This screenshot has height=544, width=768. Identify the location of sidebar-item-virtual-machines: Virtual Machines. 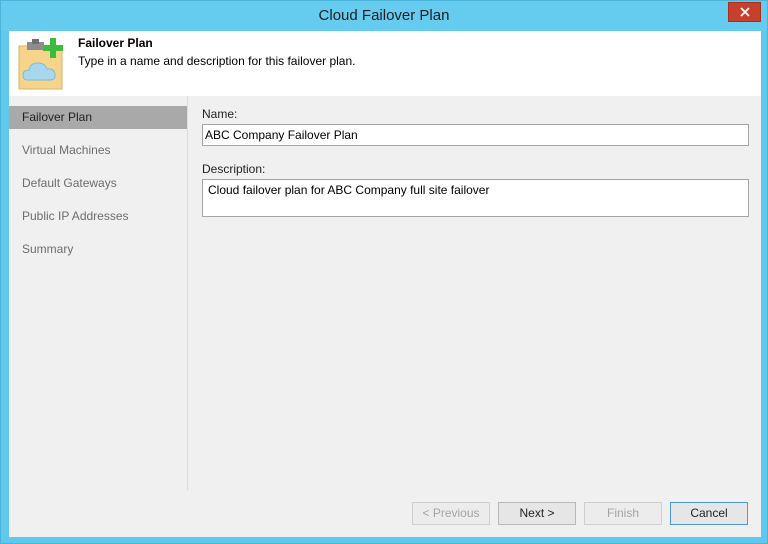
(98, 150).